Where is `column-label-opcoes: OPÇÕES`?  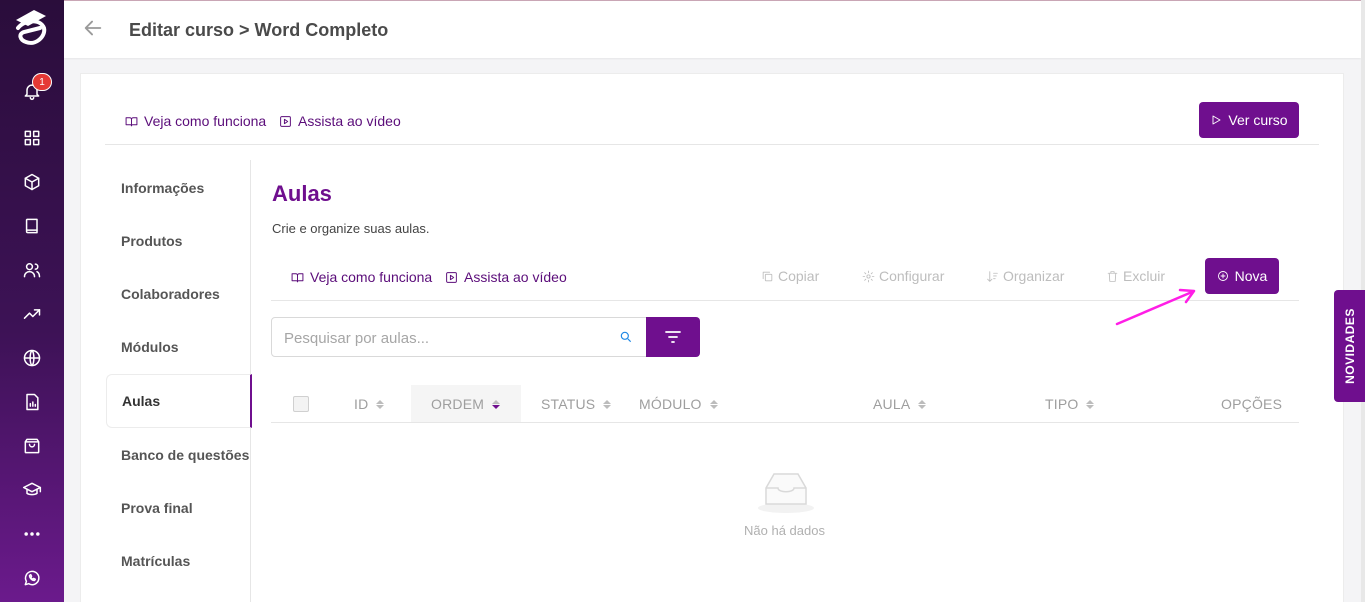 column-label-opcoes: OPÇÕES is located at coordinates (1252, 404).